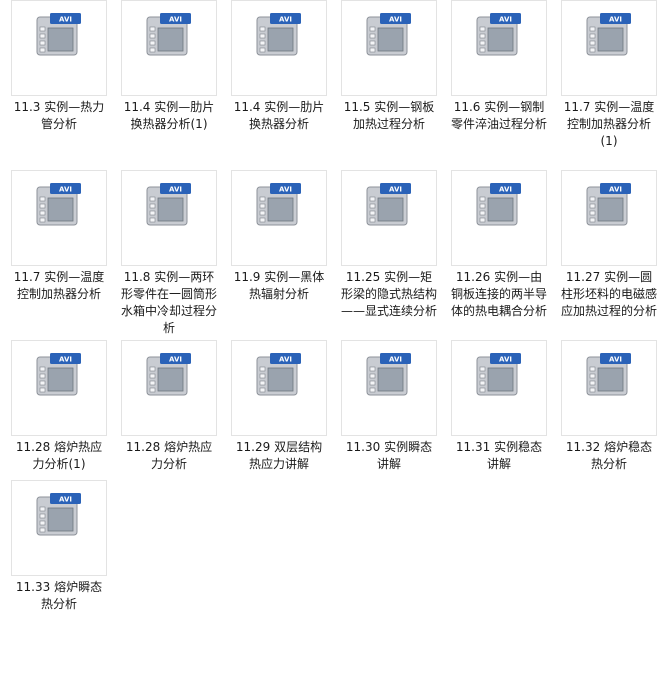  I want to click on file-item: AVI 11.7 实例—温度控制加热器分析(1), so click(609, 85).